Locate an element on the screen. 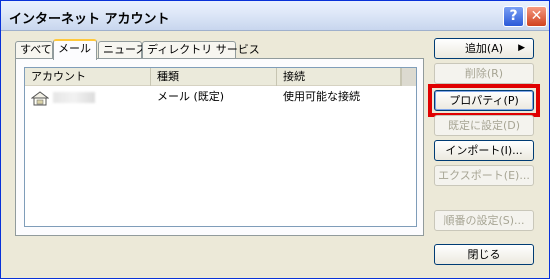 This screenshot has height=279, width=550. table-row: メール (既定) 使用可能な接続 is located at coordinates (220, 97).